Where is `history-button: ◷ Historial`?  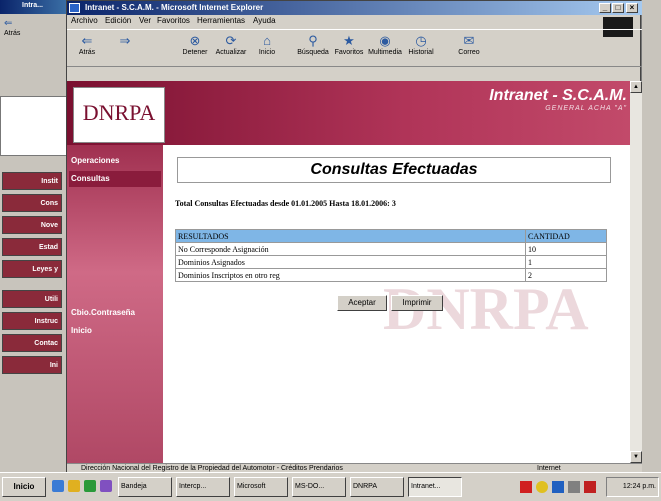
history-button: ◷ Historial is located at coordinates (421, 48).